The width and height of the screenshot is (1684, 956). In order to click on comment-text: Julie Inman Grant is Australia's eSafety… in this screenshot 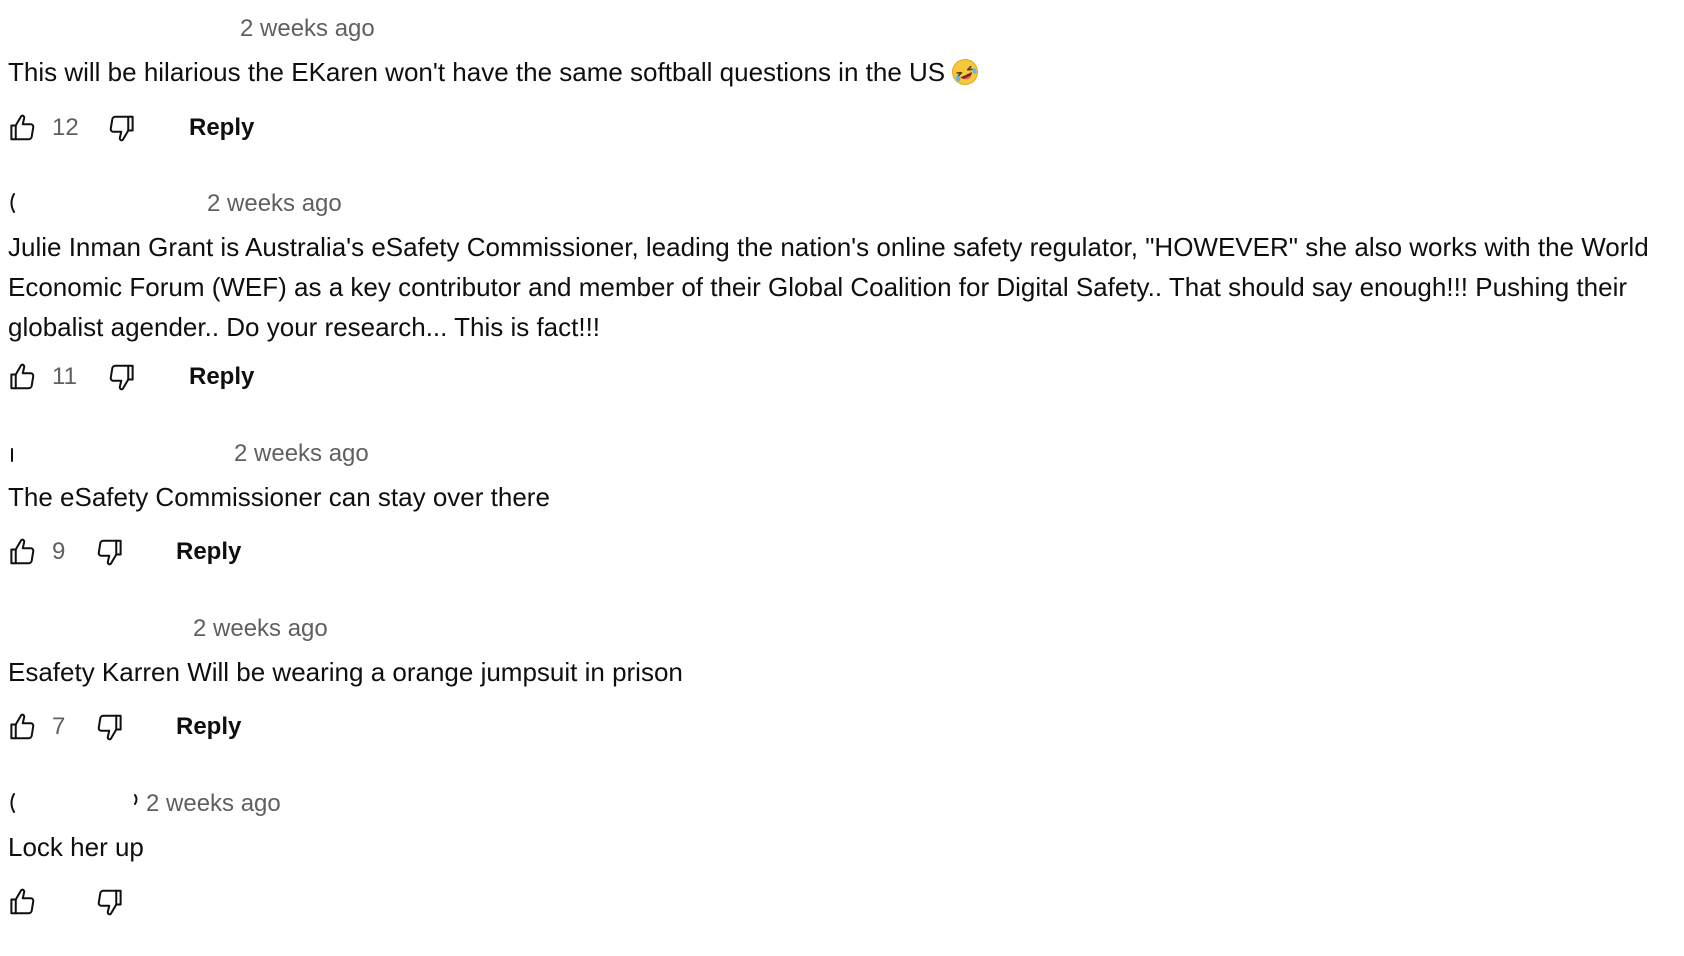, I will do `click(828, 287)`.